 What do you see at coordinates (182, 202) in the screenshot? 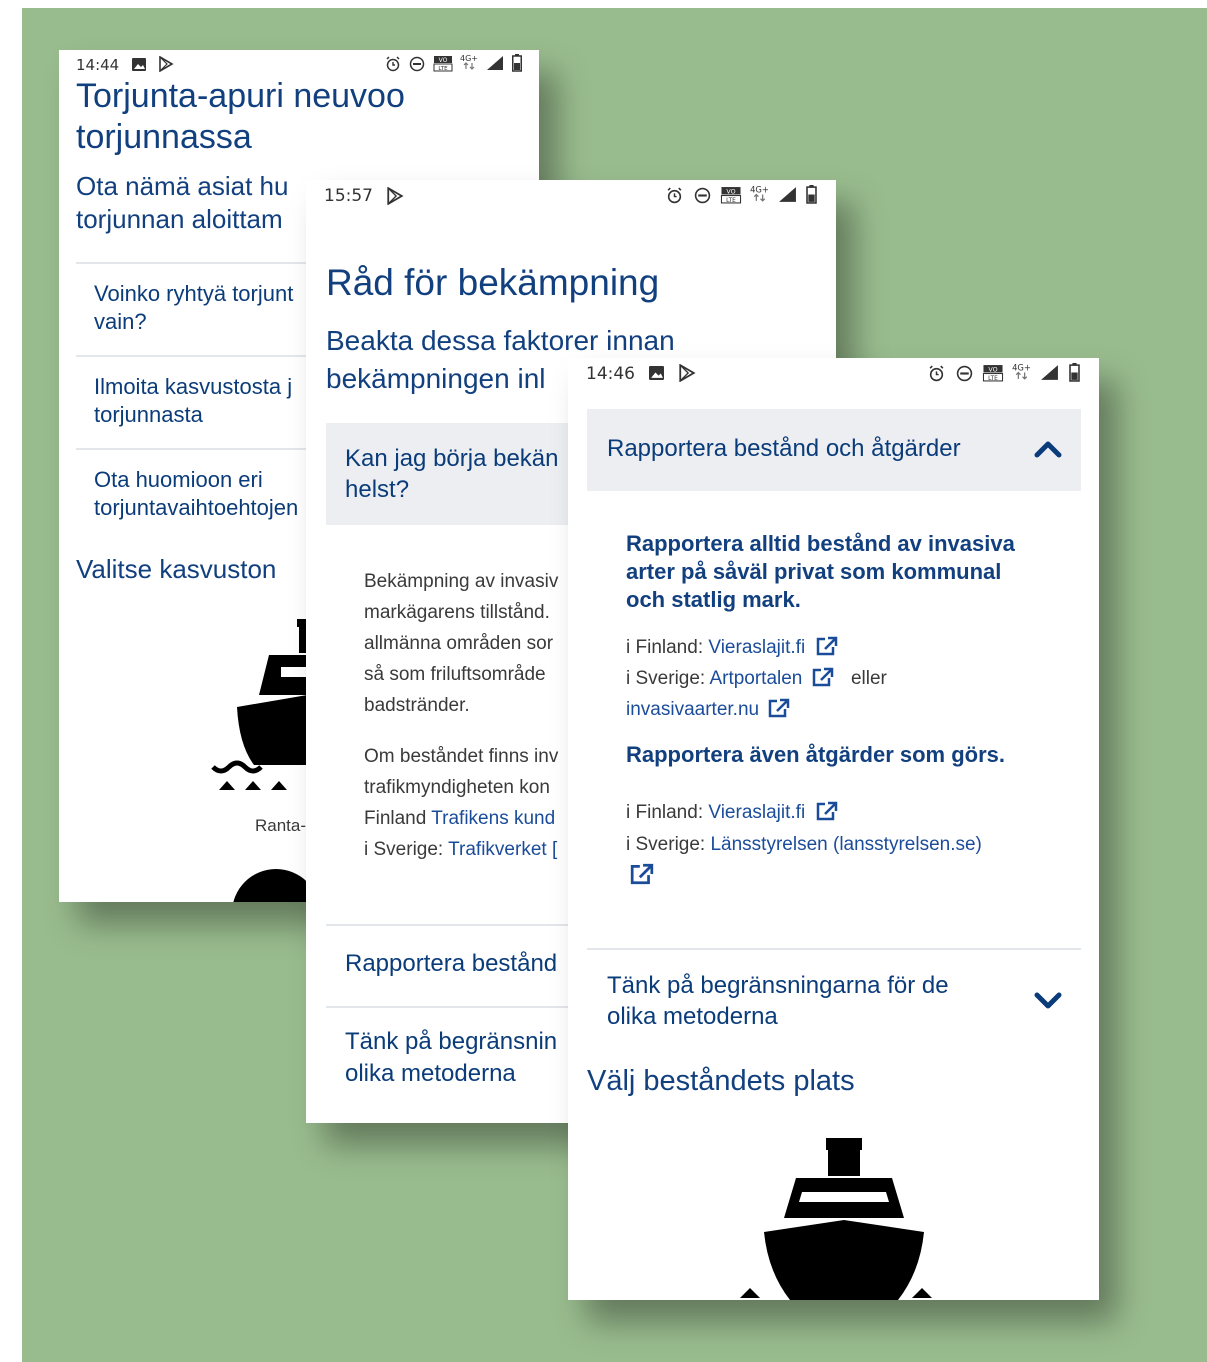
I see `page-subtitle: Ota nämä asiat hu torjunnan aloittam` at bounding box center [182, 202].